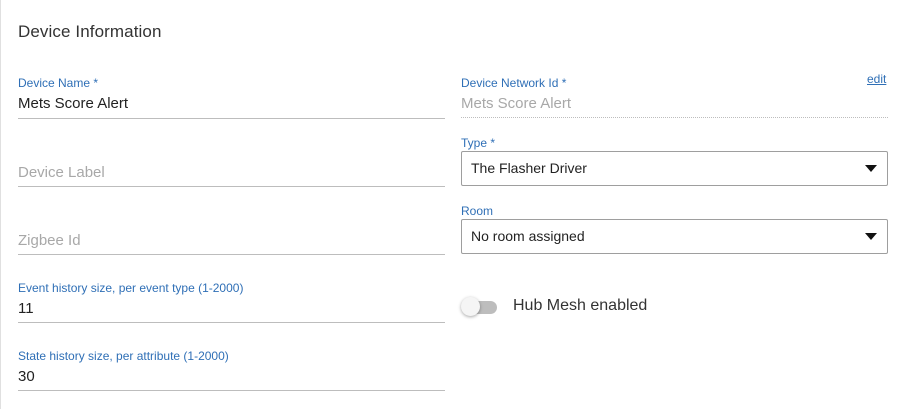  What do you see at coordinates (231, 167) in the screenshot?
I see `device-label-field: Device Label` at bounding box center [231, 167].